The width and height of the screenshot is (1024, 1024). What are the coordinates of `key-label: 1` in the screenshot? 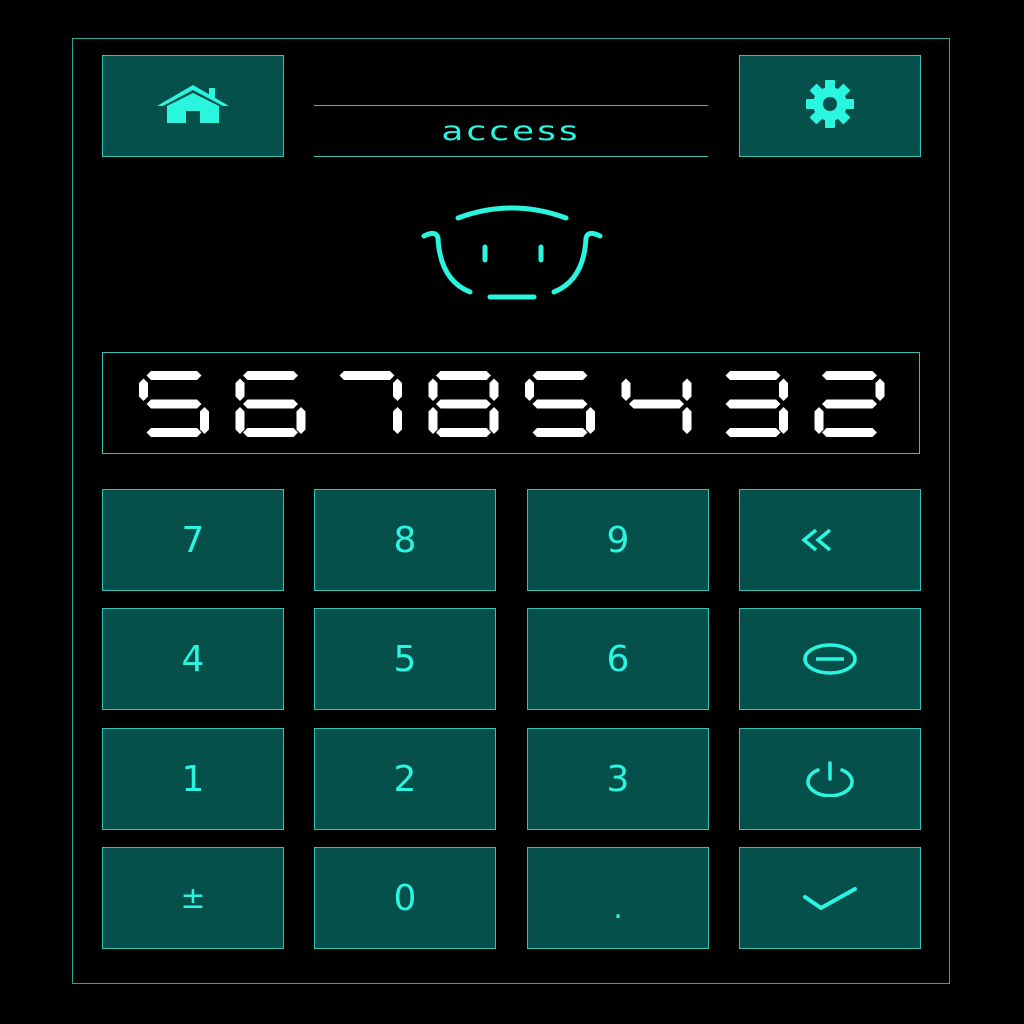 It's located at (193, 779).